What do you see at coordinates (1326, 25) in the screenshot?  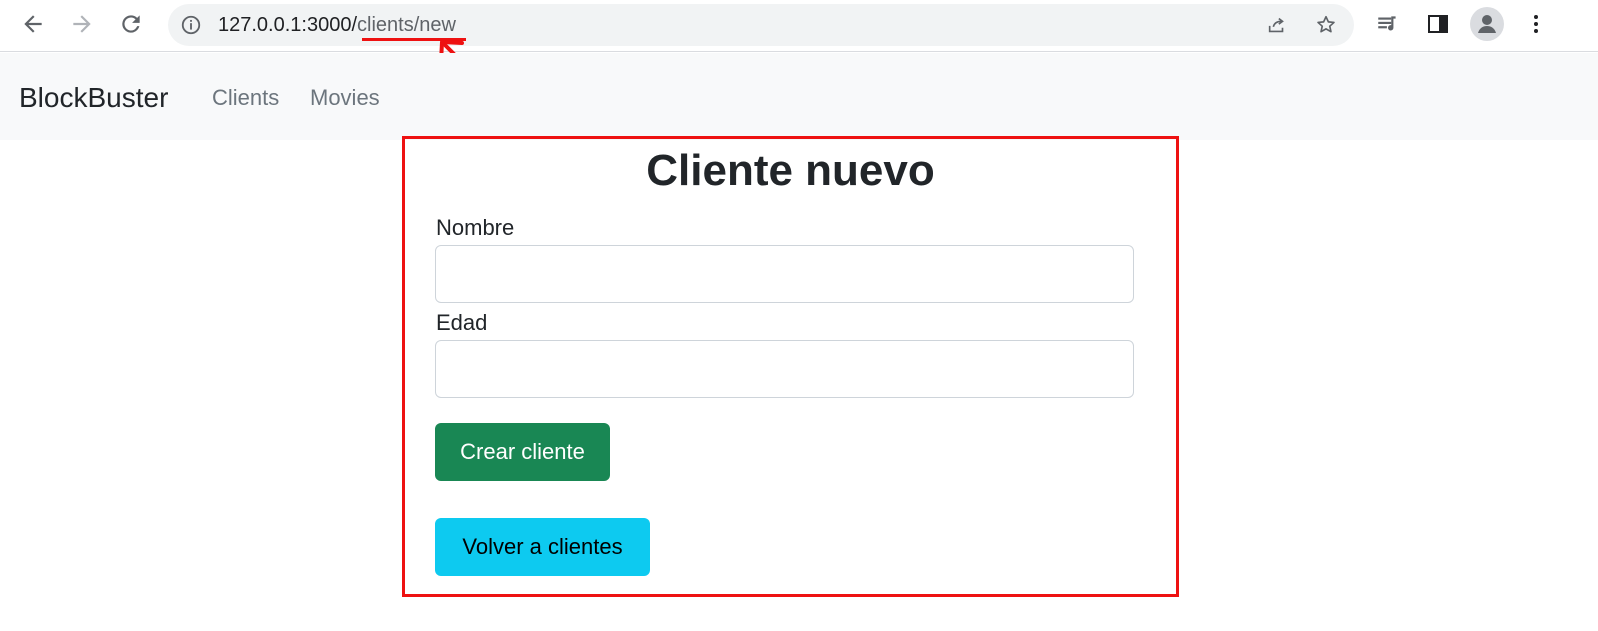 I see `star-icon` at bounding box center [1326, 25].